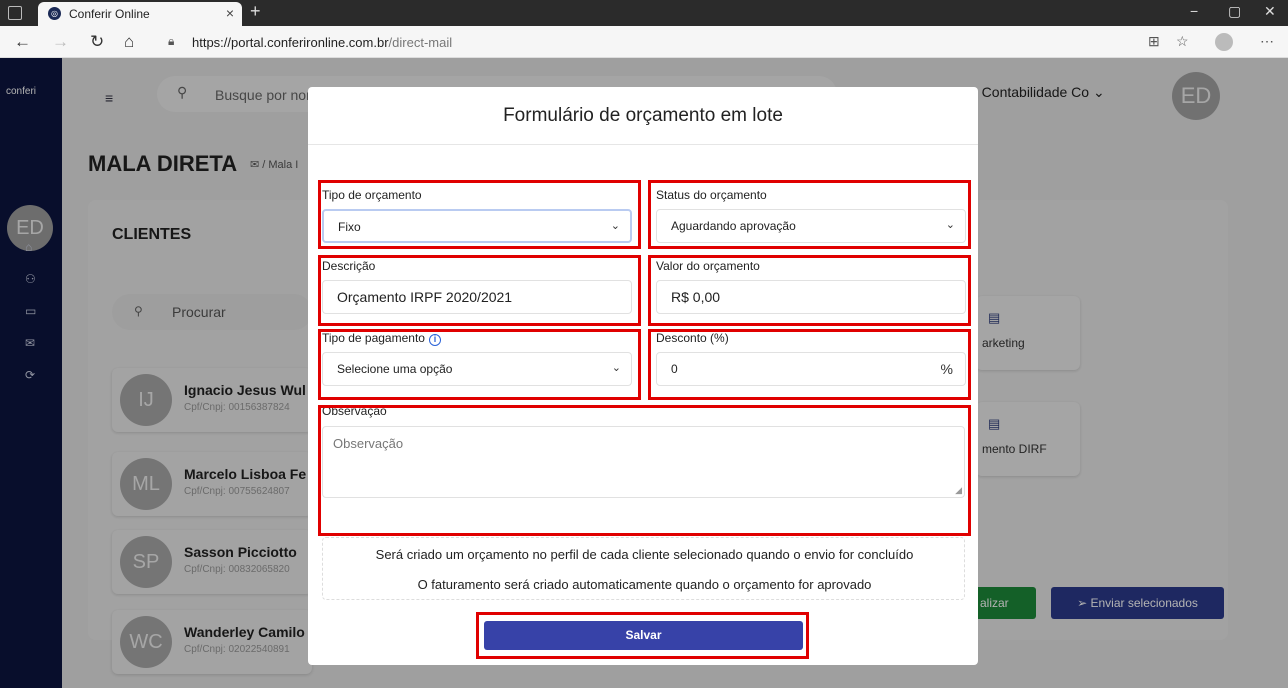 This screenshot has width=1288, height=688. Describe the element at coordinates (381, 338) in the screenshot. I see `tipo-pagamento-label: Tipo de pagamento i` at that location.